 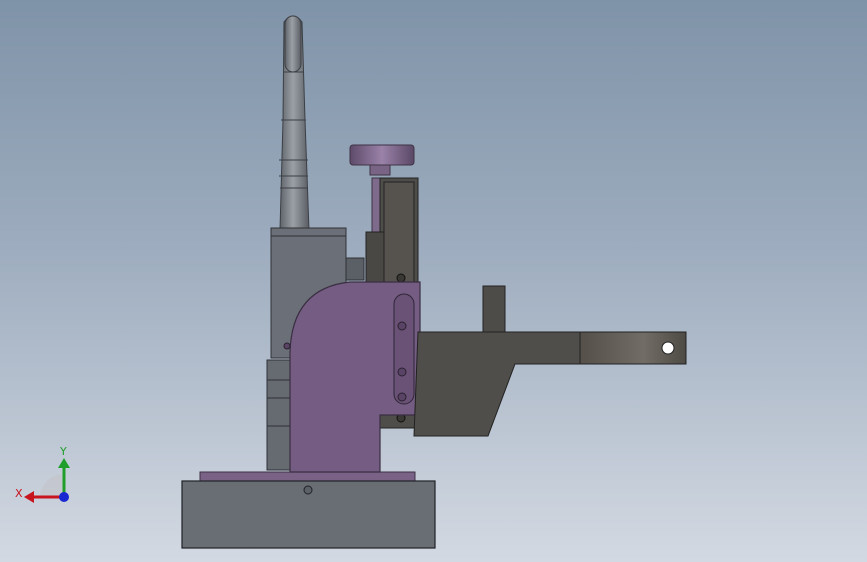 What do you see at coordinates (63, 451) in the screenshot?
I see `y-axis-label: Y` at bounding box center [63, 451].